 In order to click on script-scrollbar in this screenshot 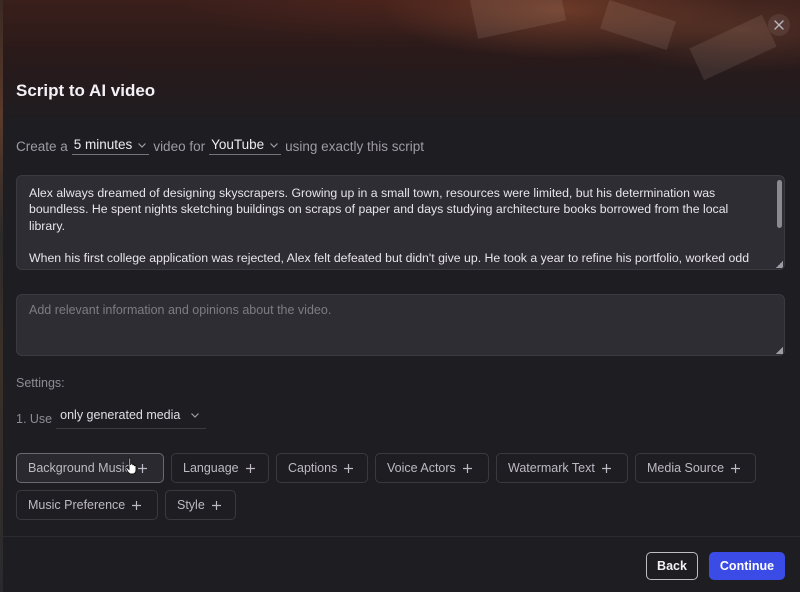, I will do `click(779, 204)`.